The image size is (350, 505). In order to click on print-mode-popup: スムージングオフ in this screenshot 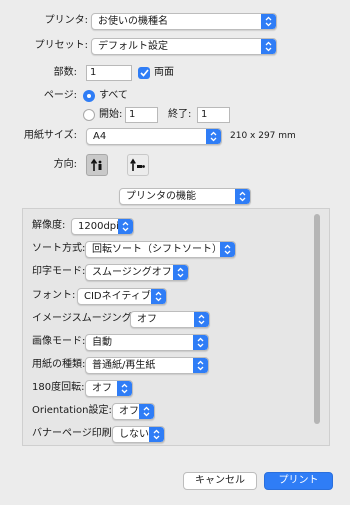, I will do `click(137, 272)`.